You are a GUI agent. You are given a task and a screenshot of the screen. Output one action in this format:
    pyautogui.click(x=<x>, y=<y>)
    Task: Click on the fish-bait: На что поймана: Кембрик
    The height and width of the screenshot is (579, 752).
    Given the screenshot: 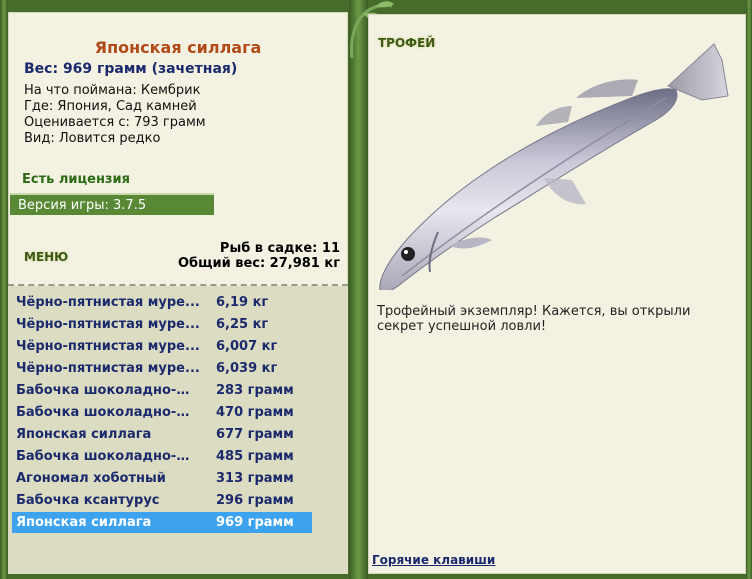 What is the action you would take?
    pyautogui.click(x=112, y=90)
    